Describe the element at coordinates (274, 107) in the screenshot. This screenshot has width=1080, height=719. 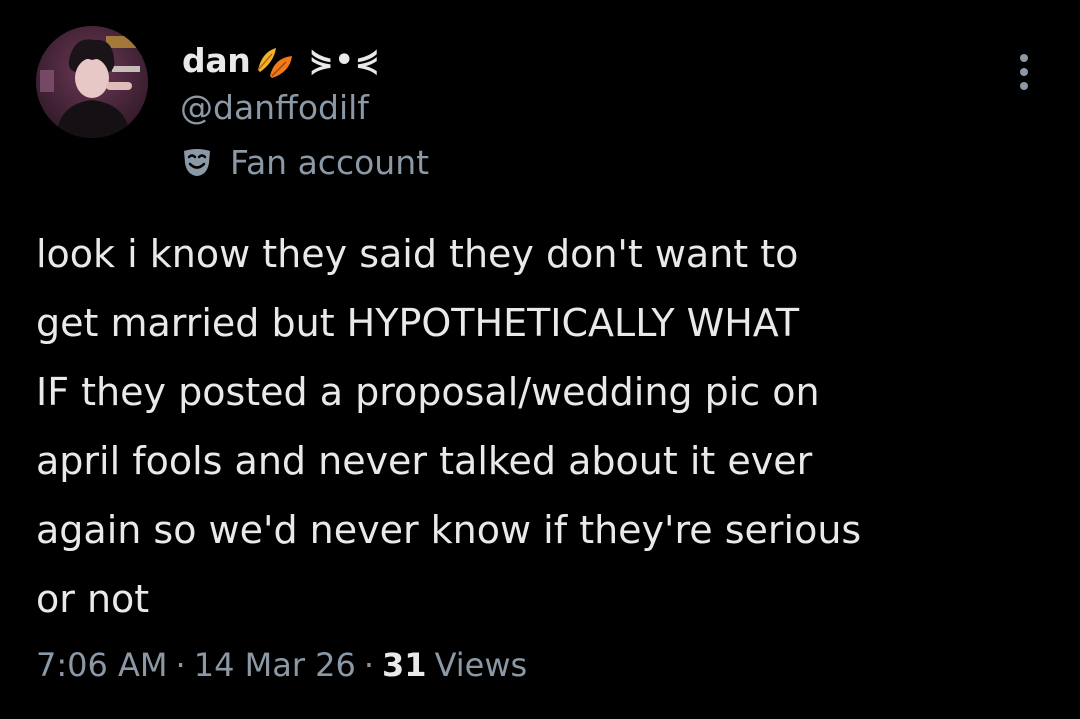
I see `author-handle: @danffodilf` at that location.